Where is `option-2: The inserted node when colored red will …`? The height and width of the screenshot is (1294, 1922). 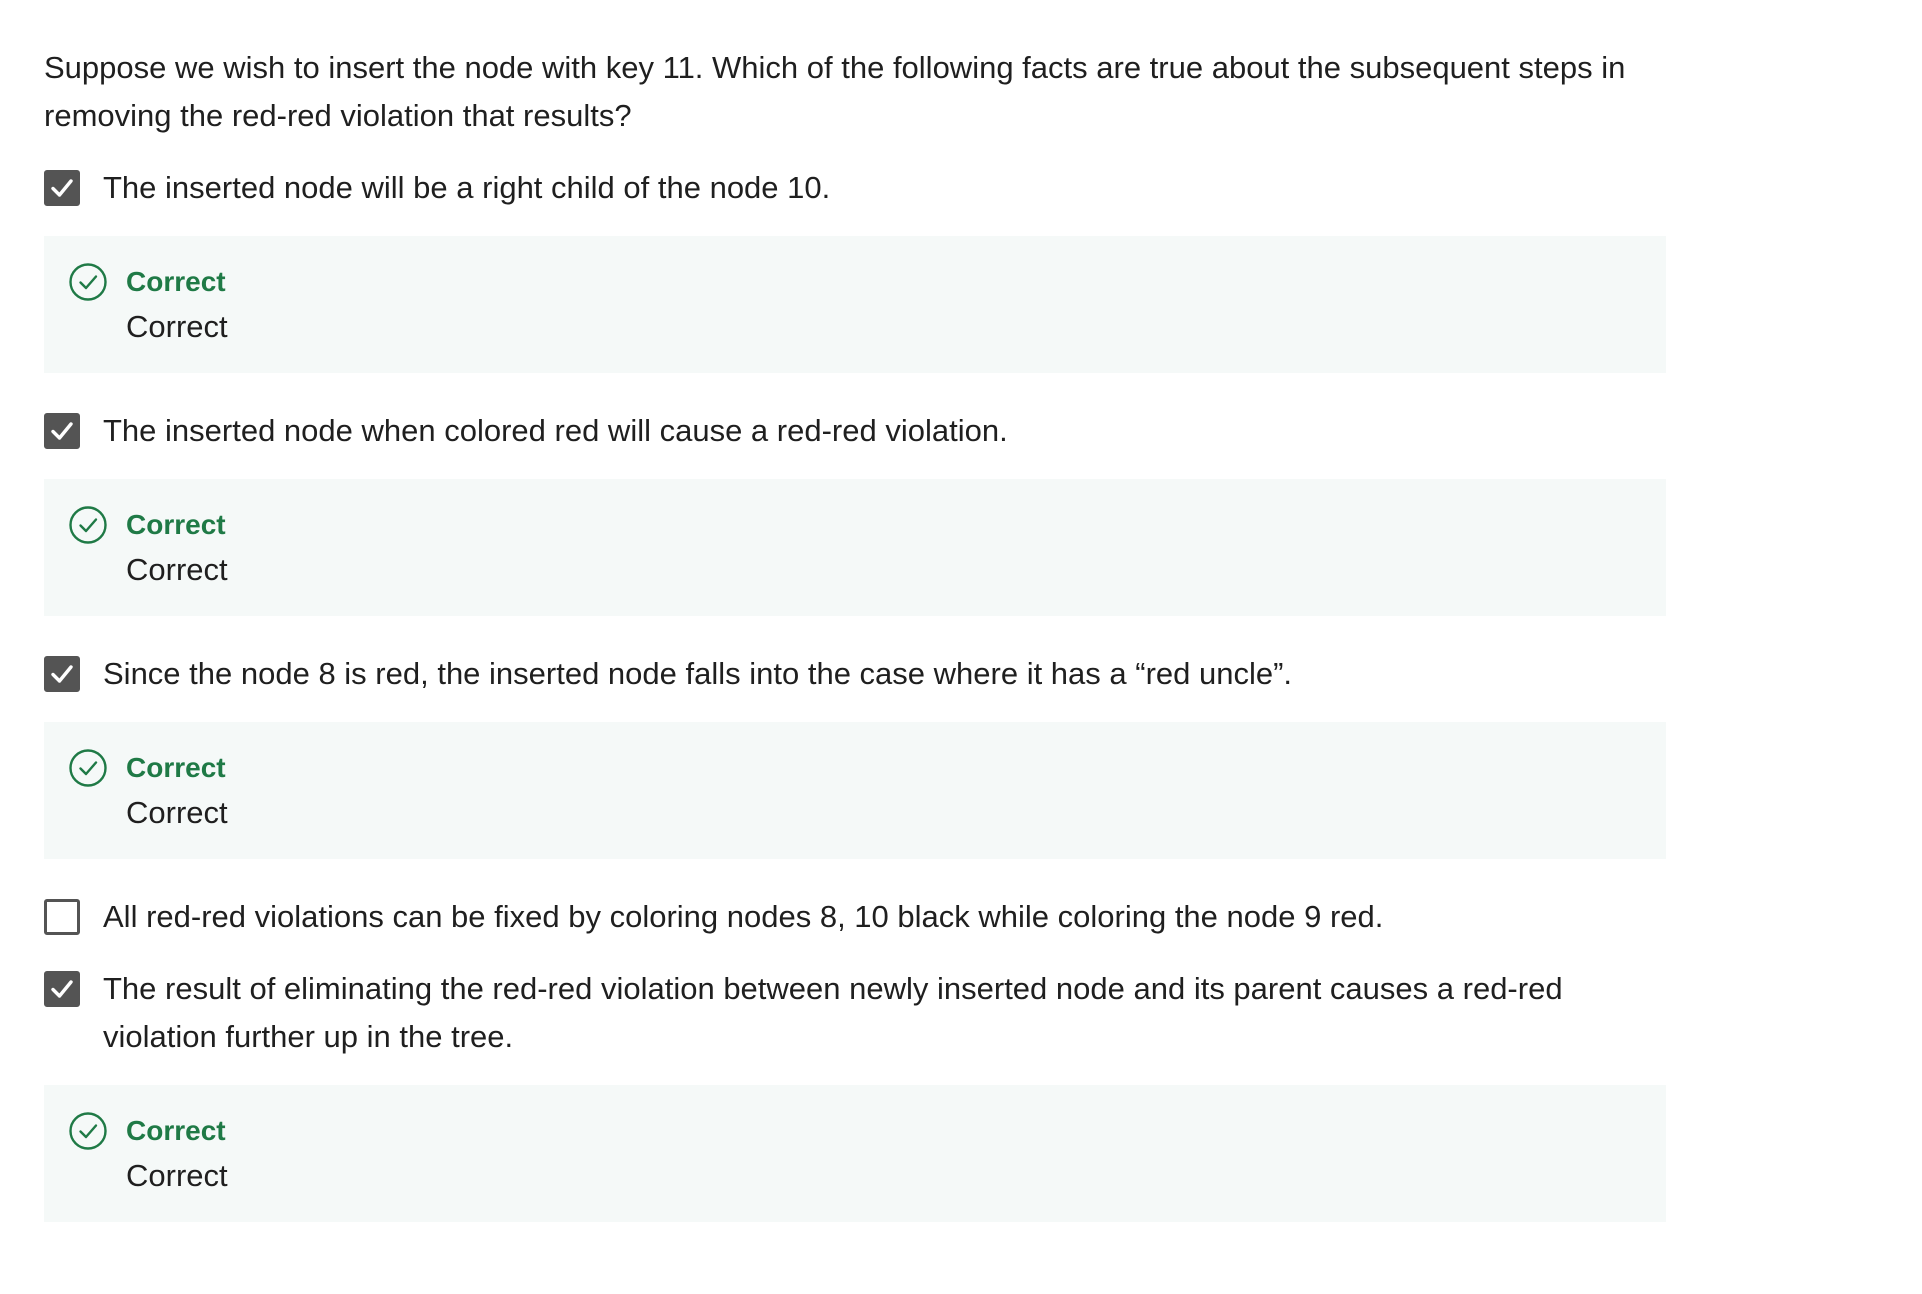 option-2: The inserted node when colored red will … is located at coordinates (855, 431).